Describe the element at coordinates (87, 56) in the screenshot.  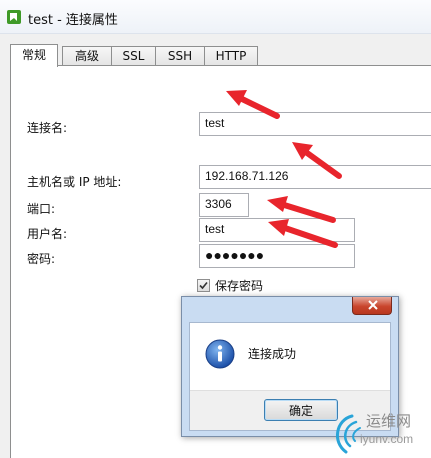
I see `tab-advanced: 高级` at that location.